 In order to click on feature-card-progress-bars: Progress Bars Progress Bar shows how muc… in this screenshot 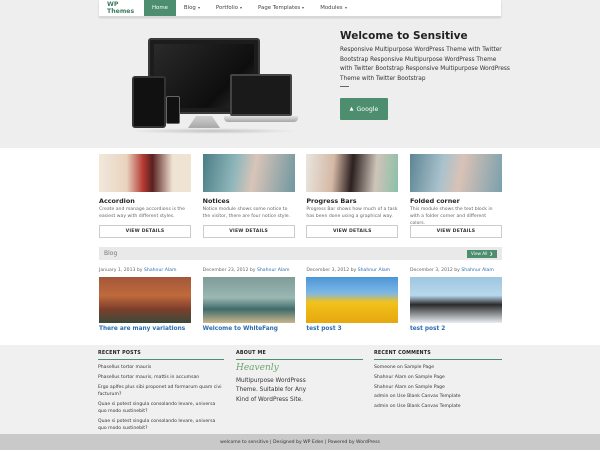, I will do `click(352, 196)`.